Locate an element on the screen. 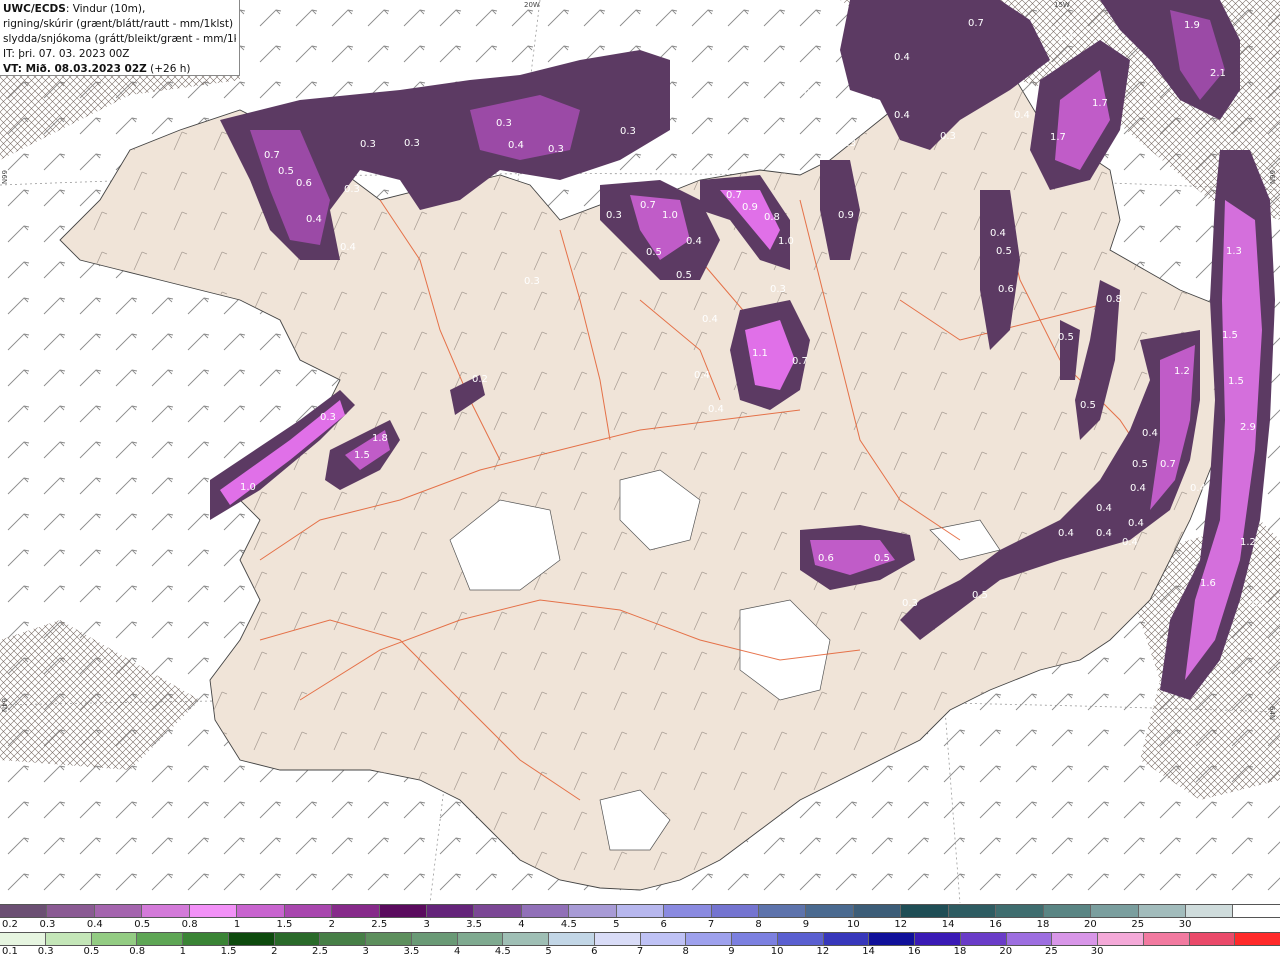  legend-label: 8 is located at coordinates (685, 951).